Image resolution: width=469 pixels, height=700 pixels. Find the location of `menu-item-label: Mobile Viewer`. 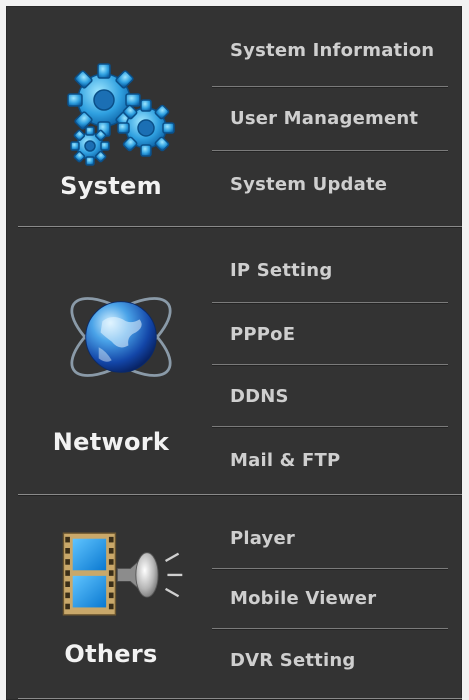

menu-item-label: Mobile Viewer is located at coordinates (303, 598).